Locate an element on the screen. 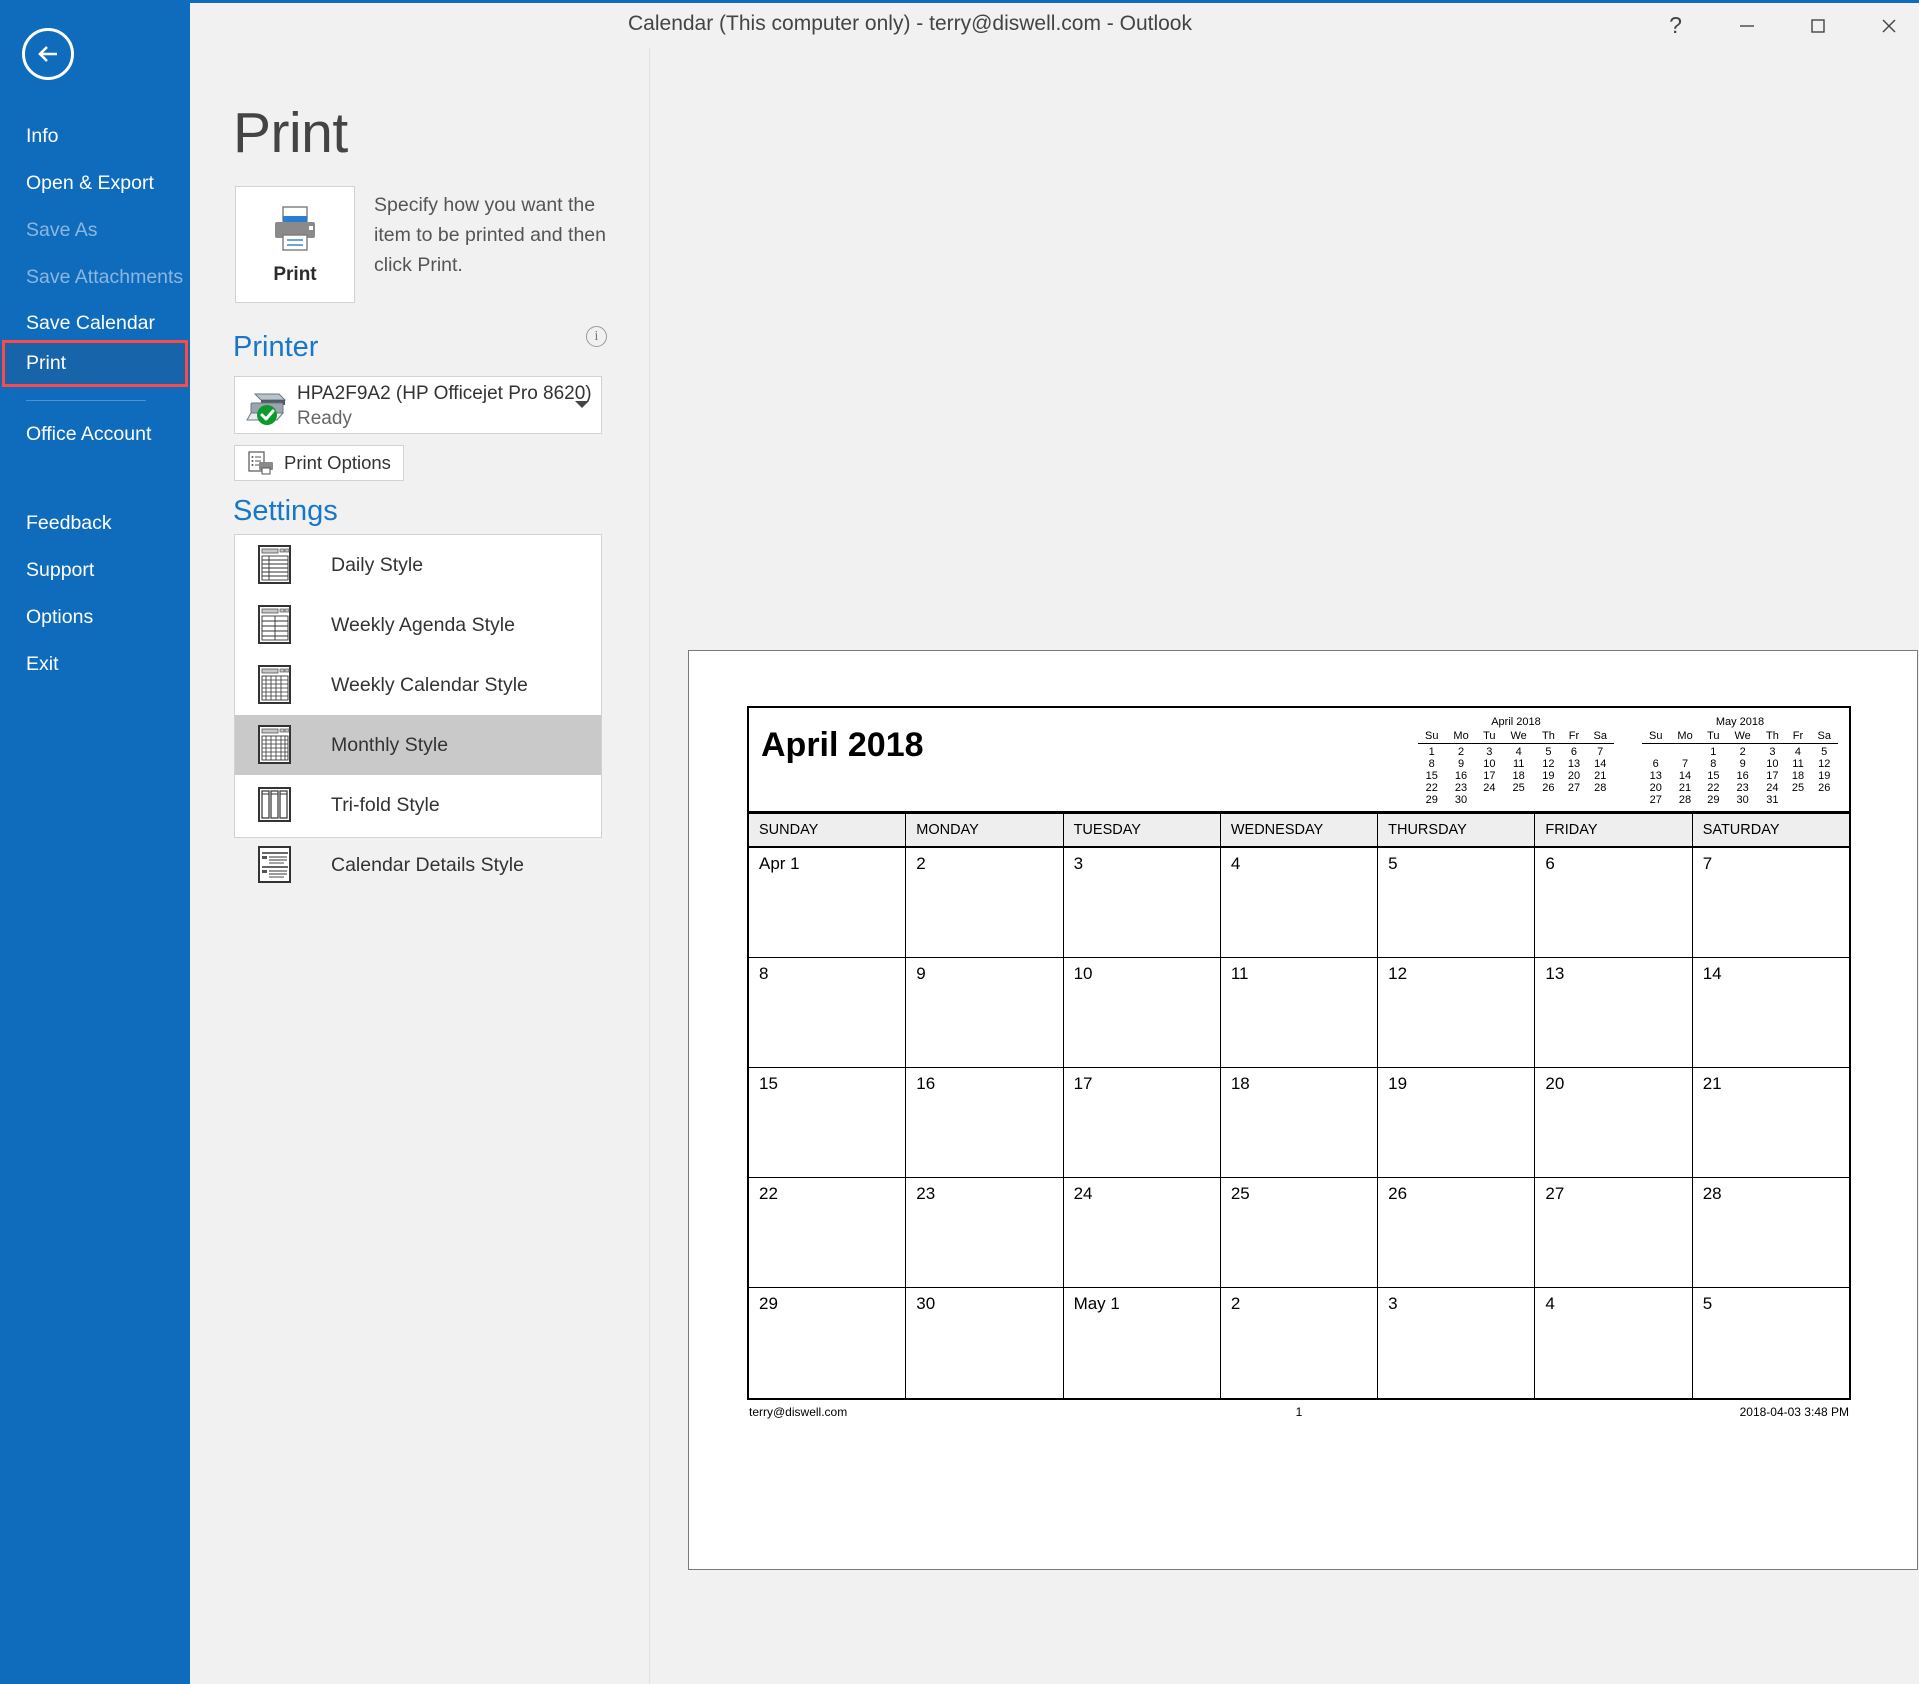  calendar-day-cell: 6 is located at coordinates (1614, 902).